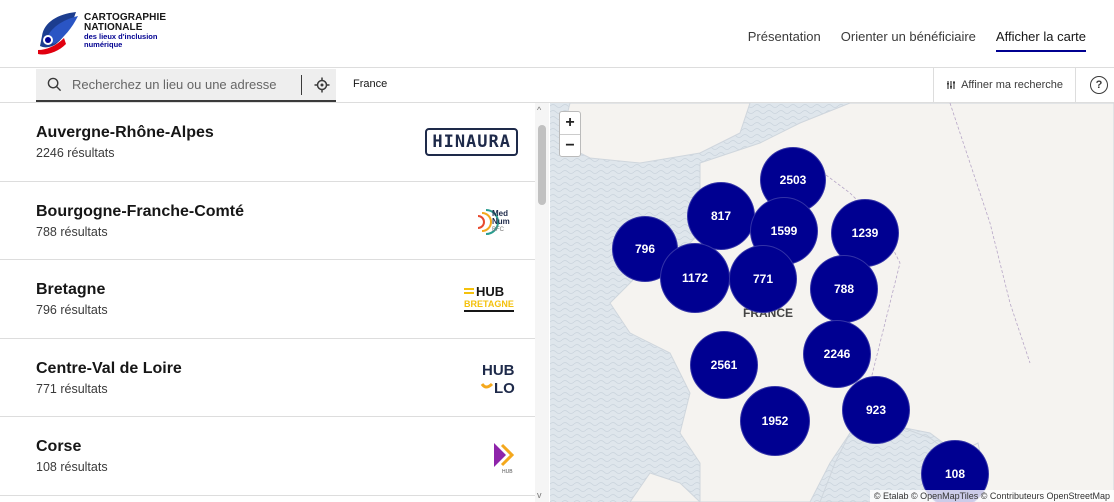  What do you see at coordinates (539, 495) in the screenshot?
I see `scroll-down-icon: v` at bounding box center [539, 495].